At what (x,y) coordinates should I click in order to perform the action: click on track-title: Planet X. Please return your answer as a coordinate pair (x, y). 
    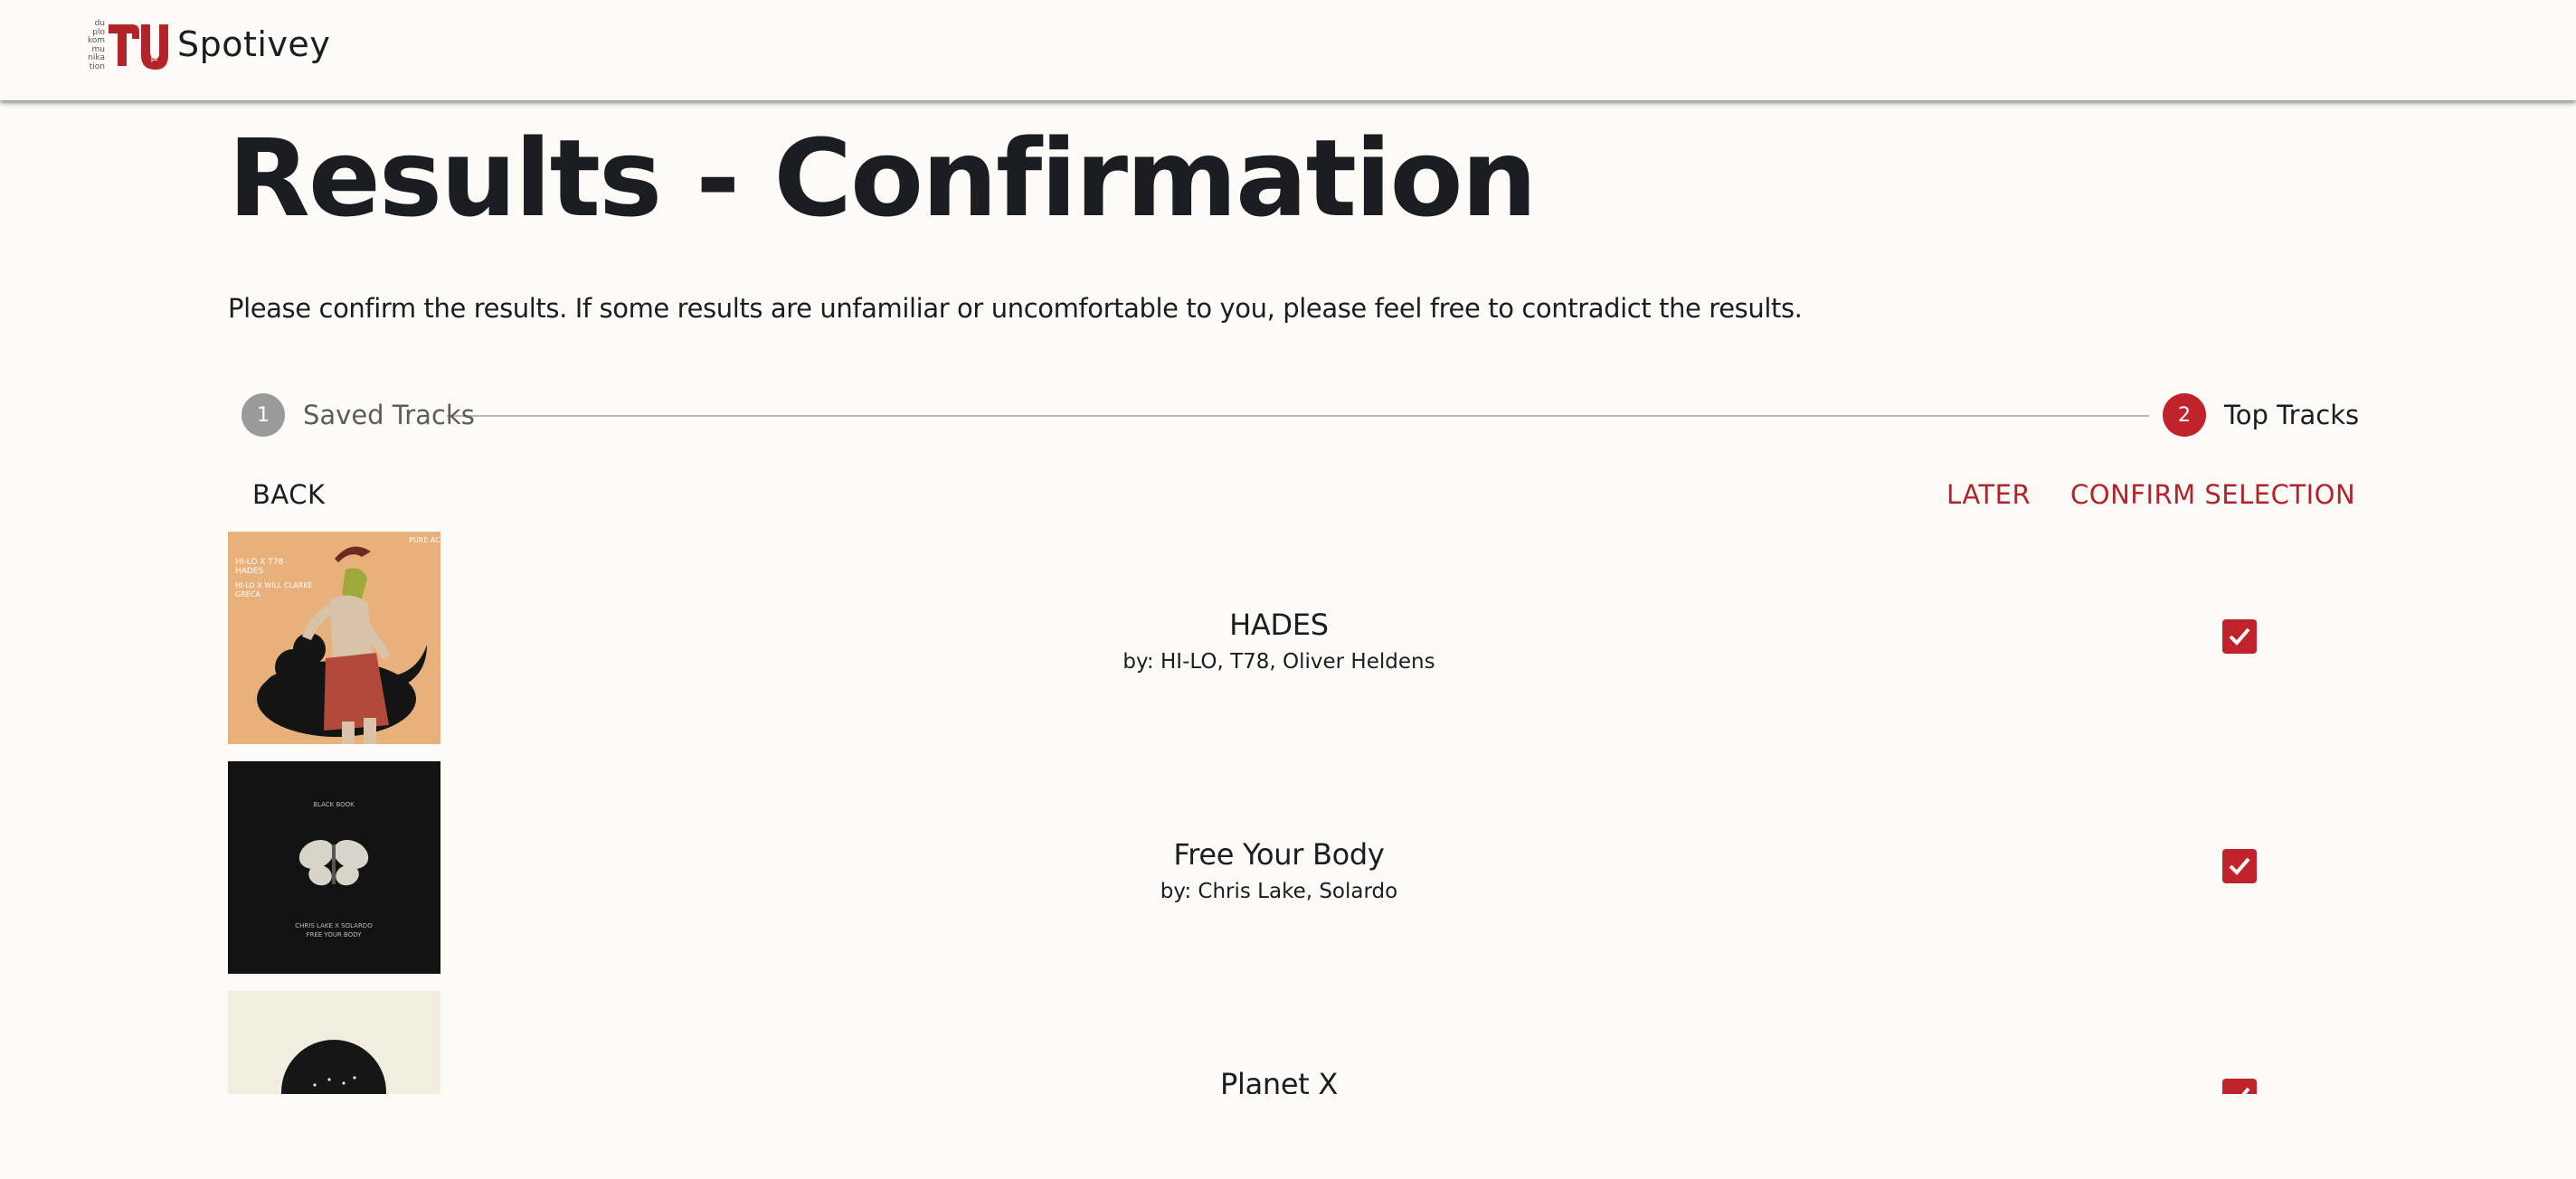
    Looking at the image, I should click on (1278, 1080).